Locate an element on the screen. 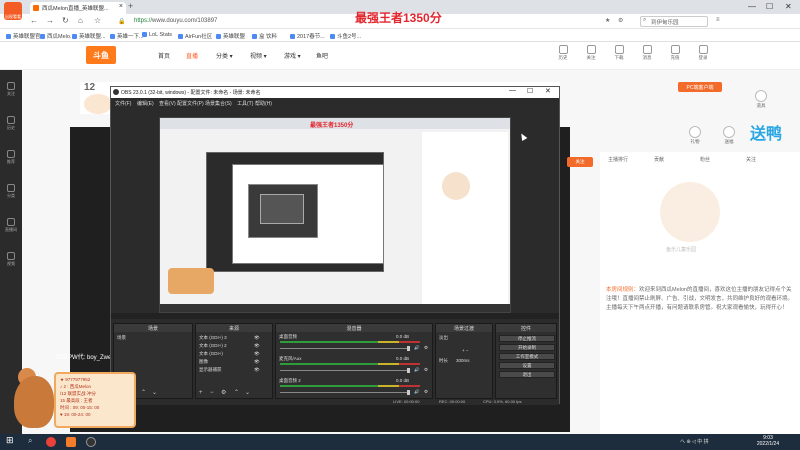 This screenshot has width=800, height=450. obs-menu-item: 文件(F) is located at coordinates (123, 103).